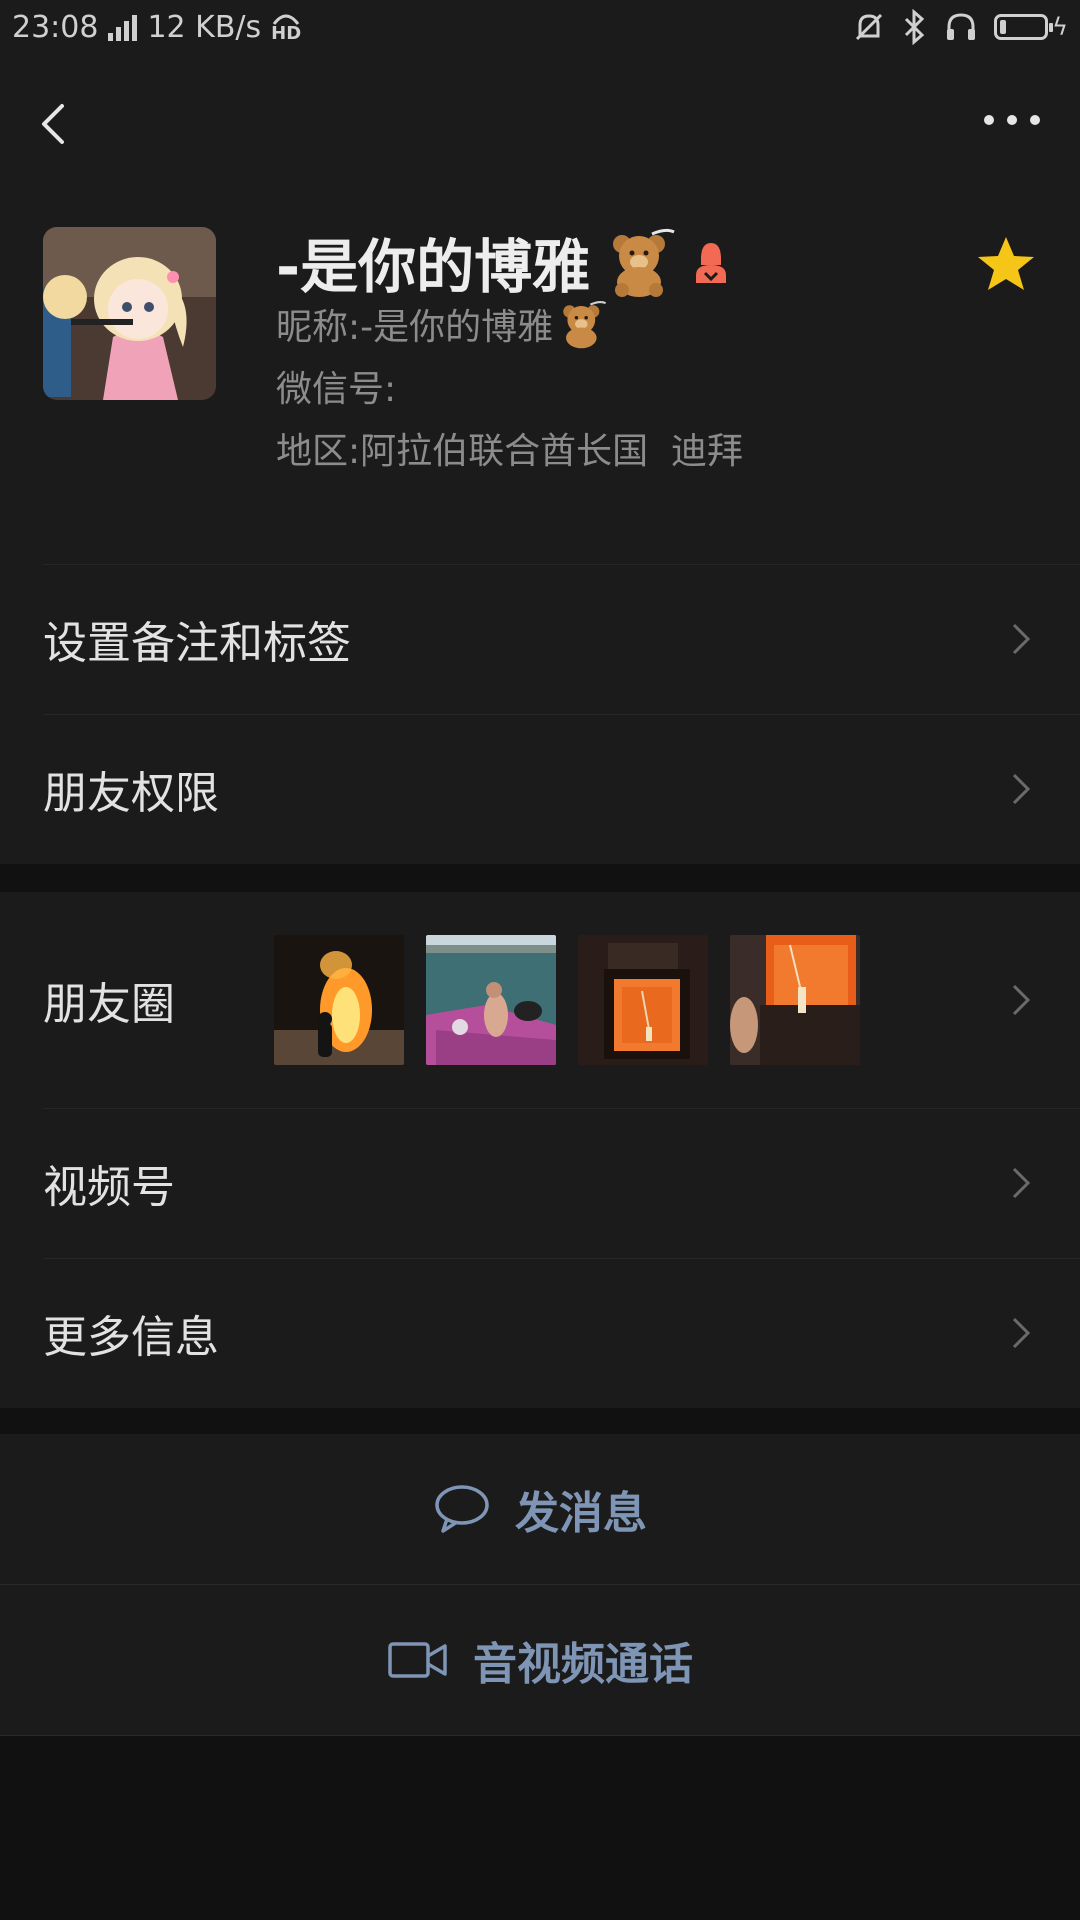 Image resolution: width=1080 pixels, height=1920 pixels. What do you see at coordinates (567, 1000) in the screenshot?
I see `moments-thumbnails` at bounding box center [567, 1000].